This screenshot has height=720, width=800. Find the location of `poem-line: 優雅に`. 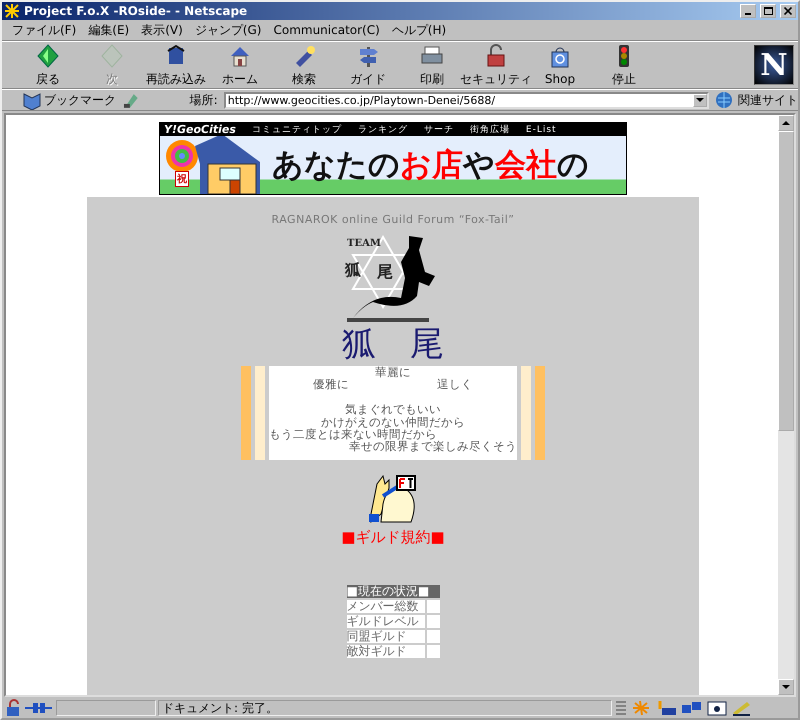

poem-line: 優雅に is located at coordinates (331, 384).